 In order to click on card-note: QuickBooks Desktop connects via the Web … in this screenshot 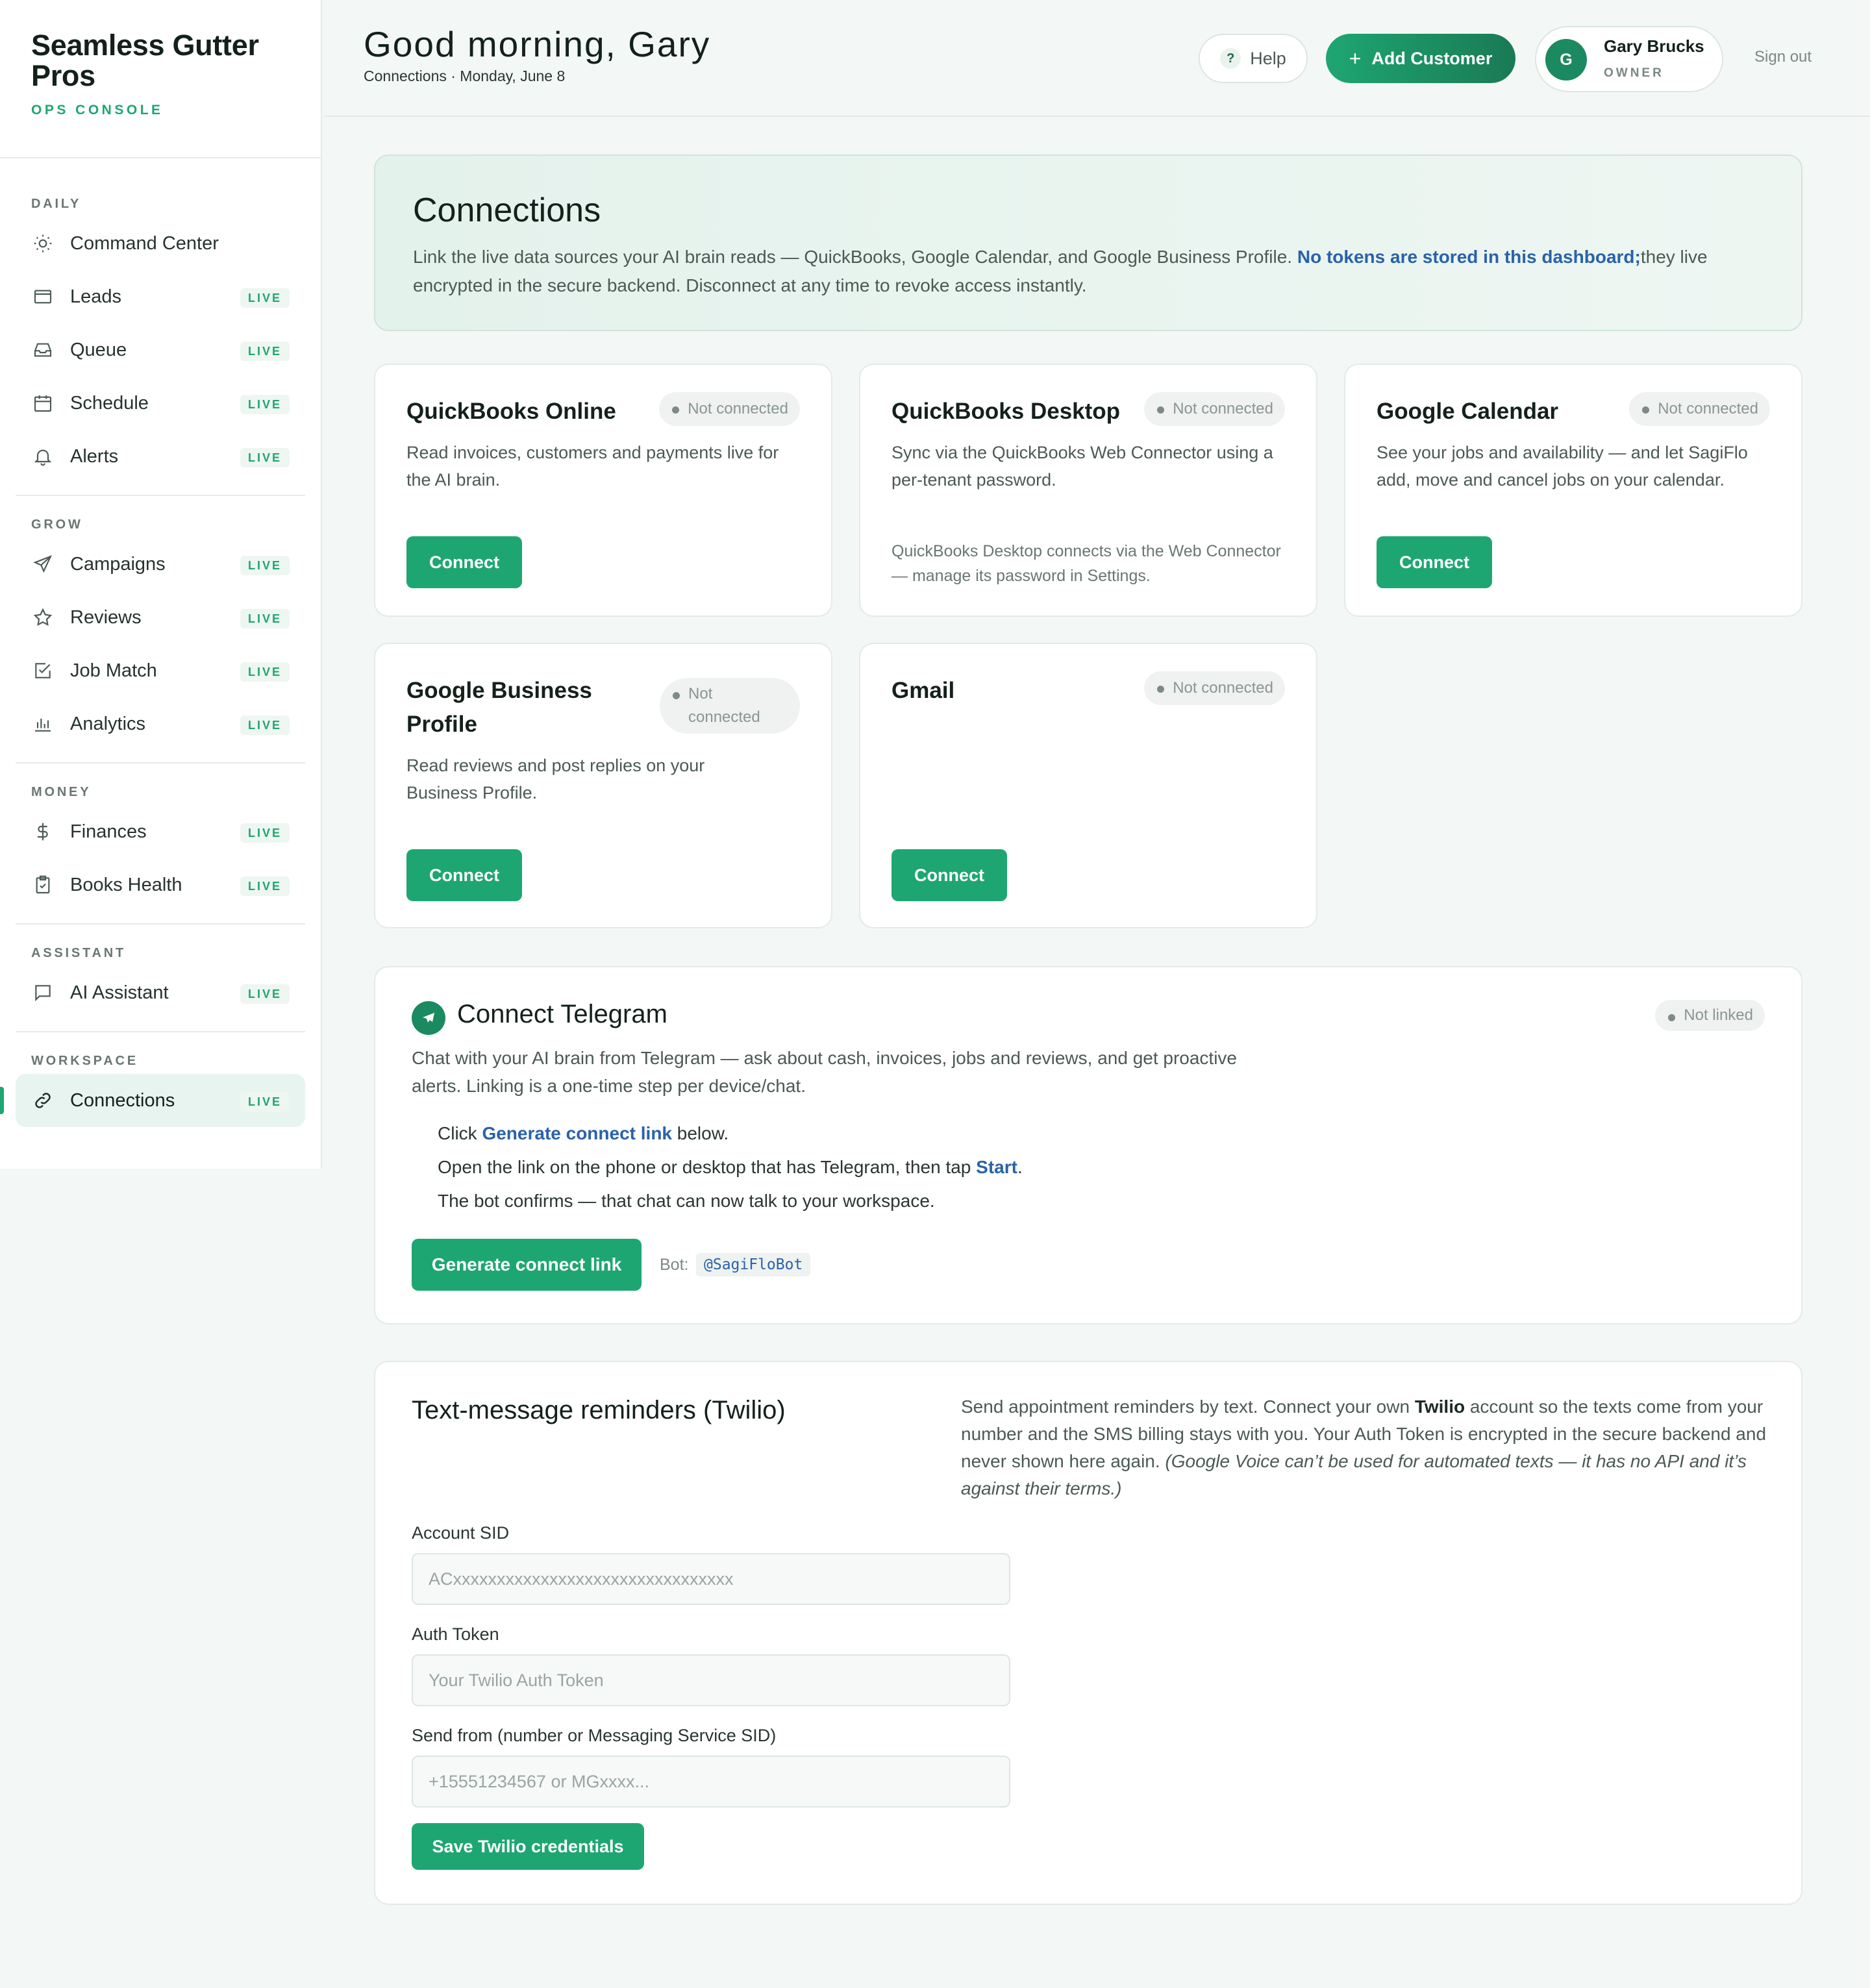, I will do `click(1086, 563)`.